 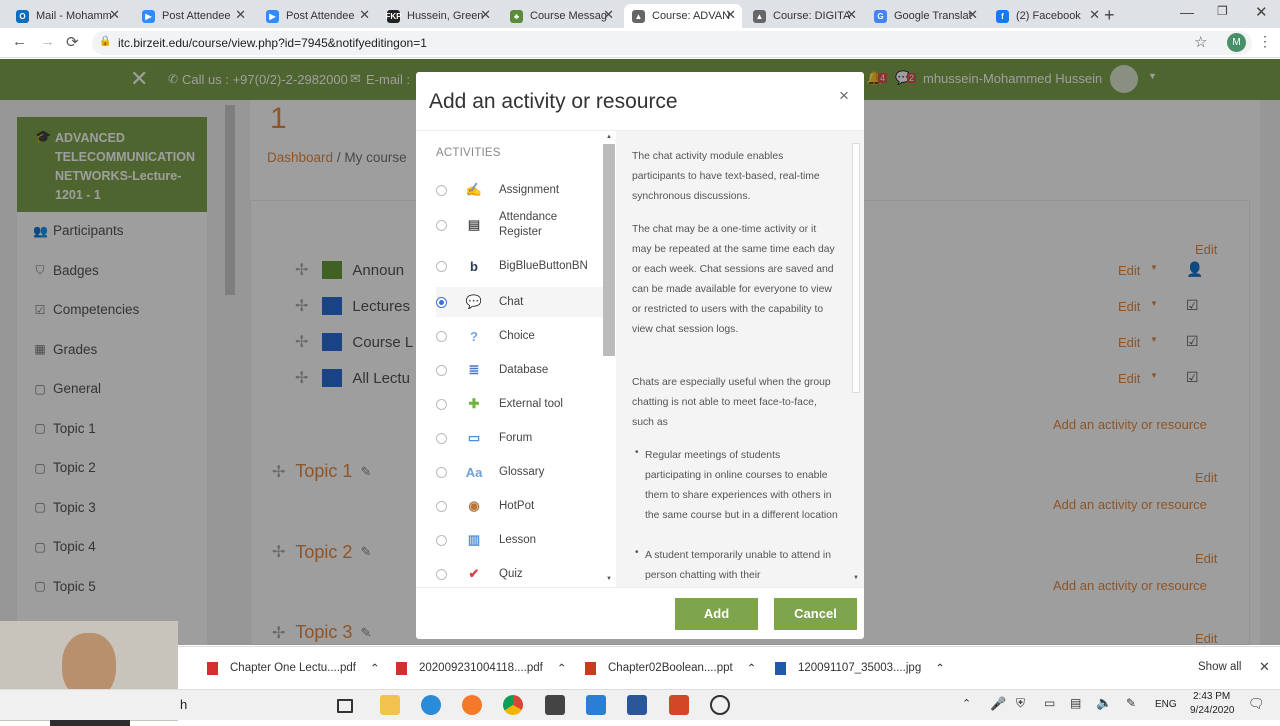 I want to click on activity-option-lesson: ▥ Lesson, so click(x=521, y=540).